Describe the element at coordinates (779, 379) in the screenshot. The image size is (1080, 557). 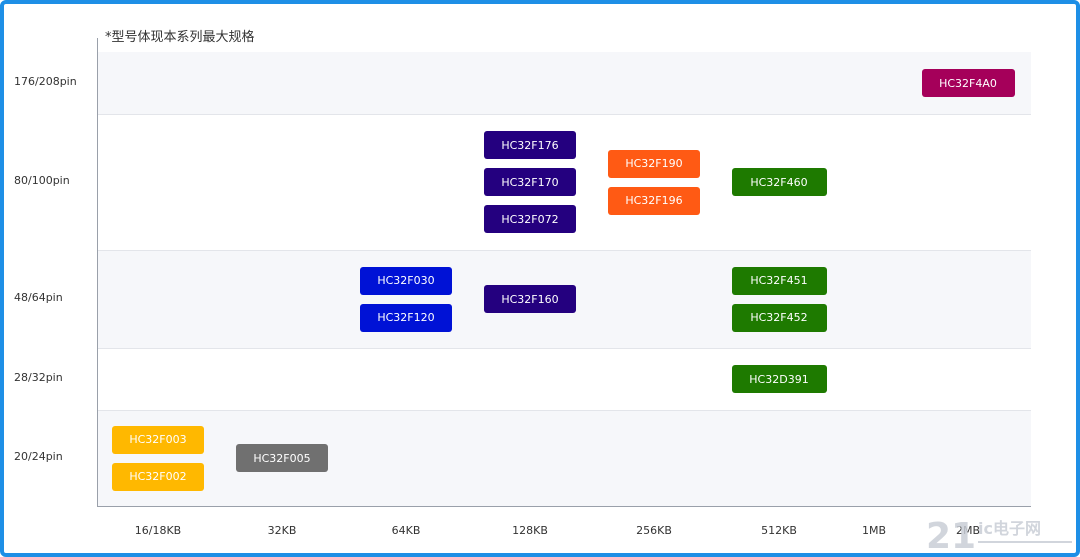
I see `chip-hc32d391: HC32D391` at that location.